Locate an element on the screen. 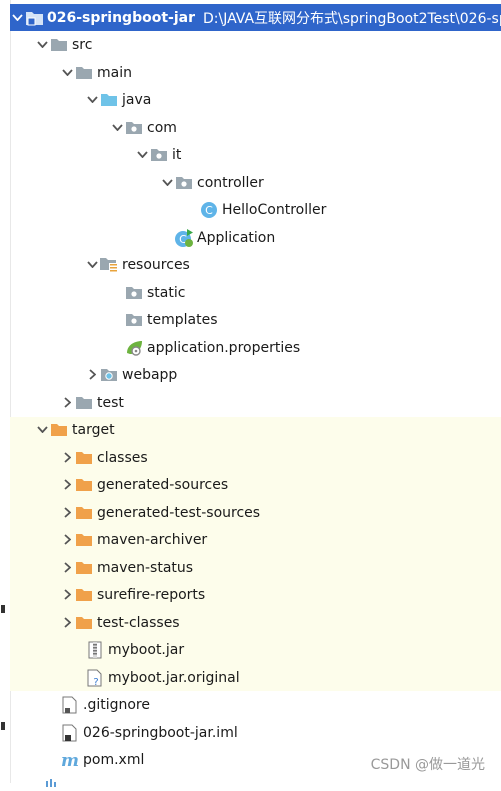 The width and height of the screenshot is (501, 791). tree-label: src is located at coordinates (82, 44).